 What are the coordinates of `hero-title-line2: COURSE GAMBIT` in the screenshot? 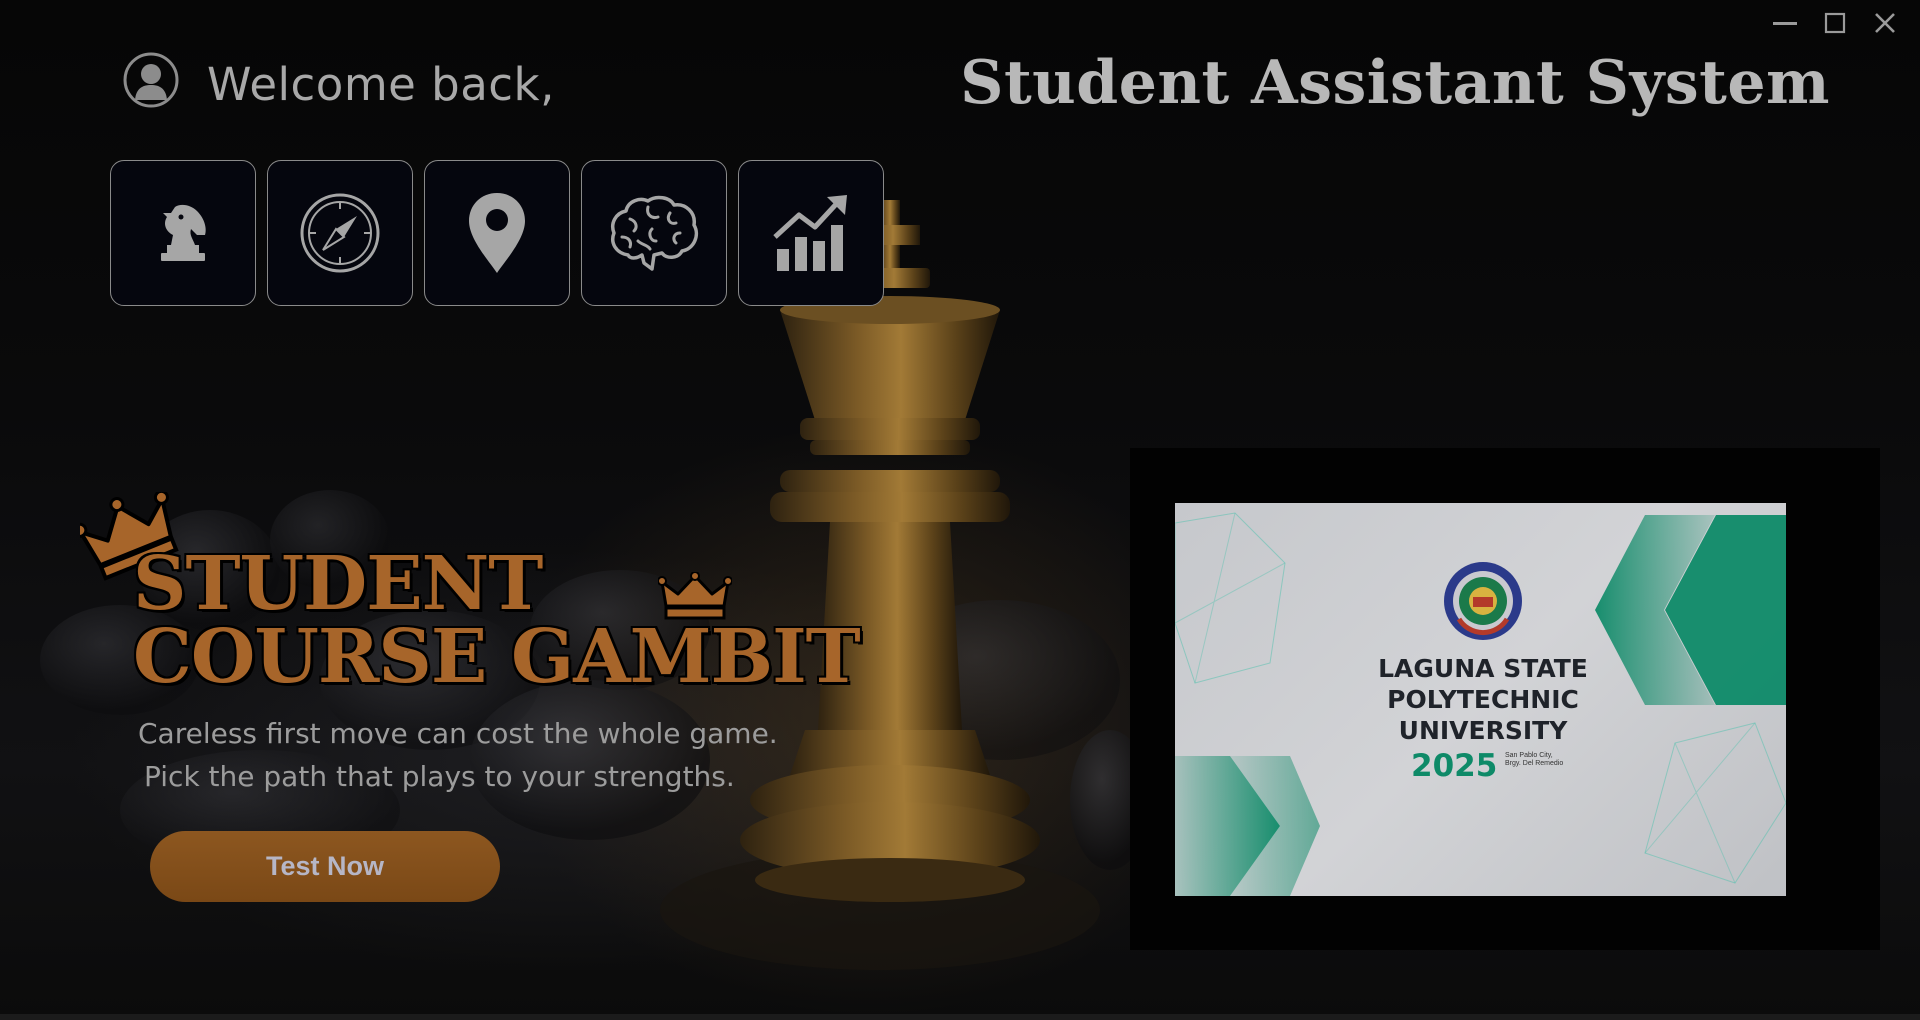 It's located at (497, 657).